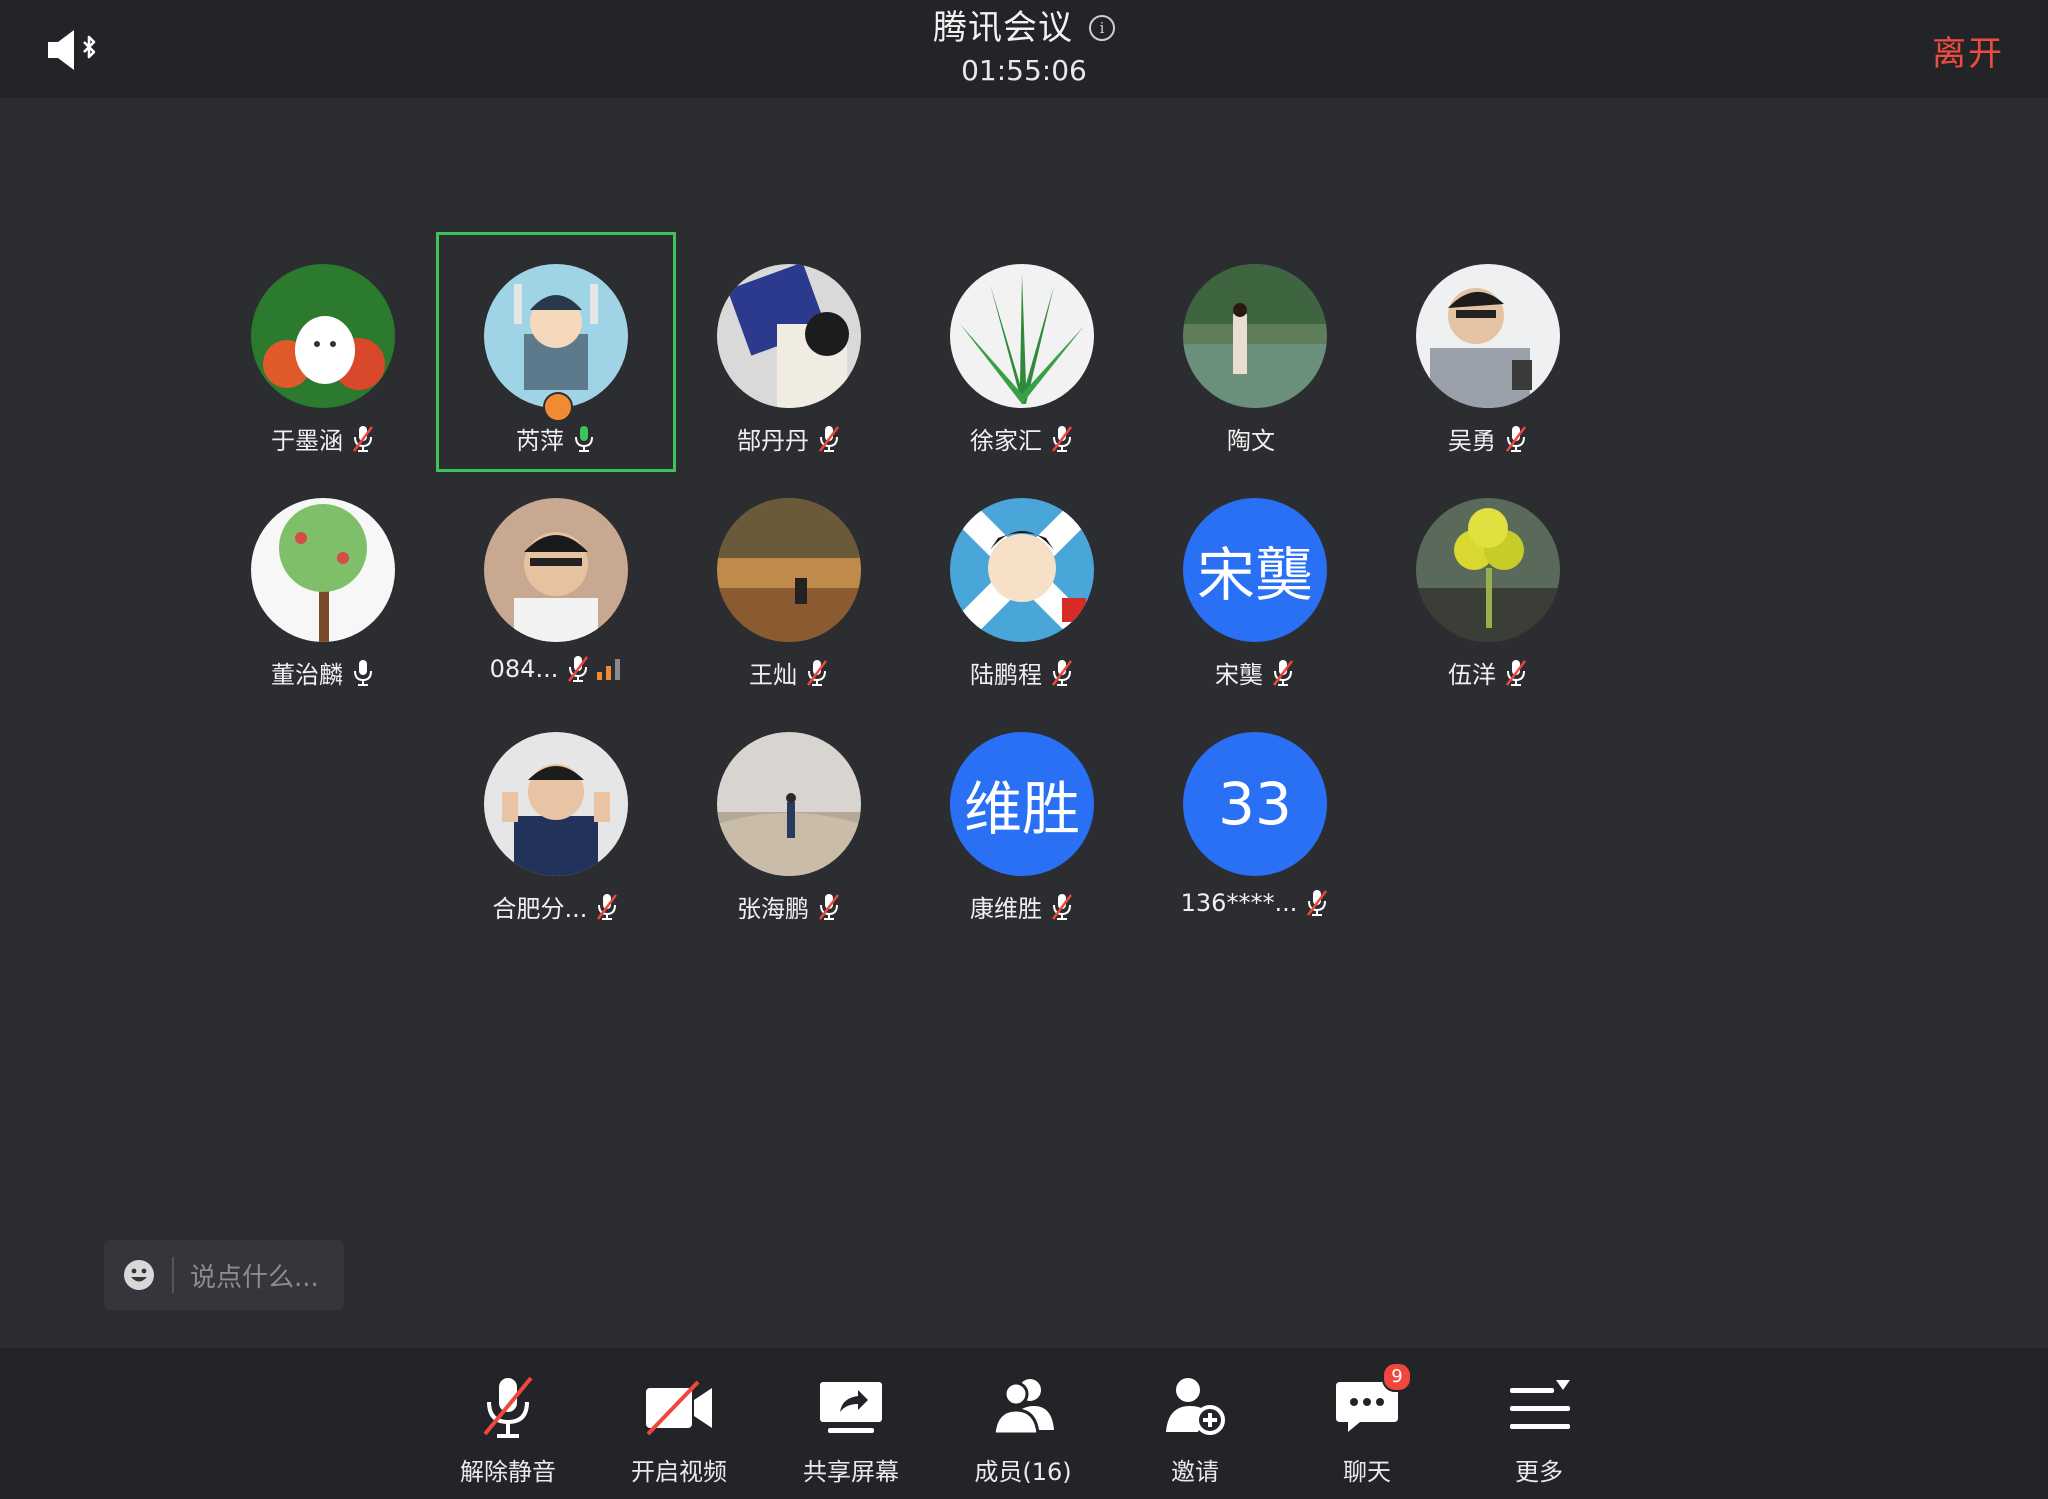 This screenshot has height=1499, width=2048. Describe the element at coordinates (1488, 586) in the screenshot. I see `participant-tile: 伍洋` at that location.